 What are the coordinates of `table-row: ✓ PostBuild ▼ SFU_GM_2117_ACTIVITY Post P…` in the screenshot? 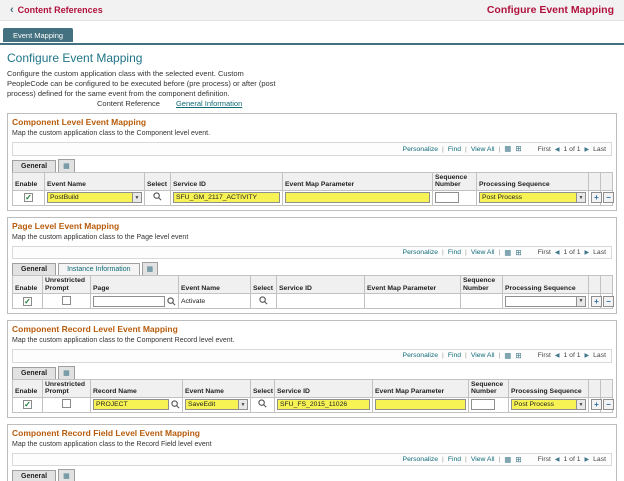 It's located at (313, 197).